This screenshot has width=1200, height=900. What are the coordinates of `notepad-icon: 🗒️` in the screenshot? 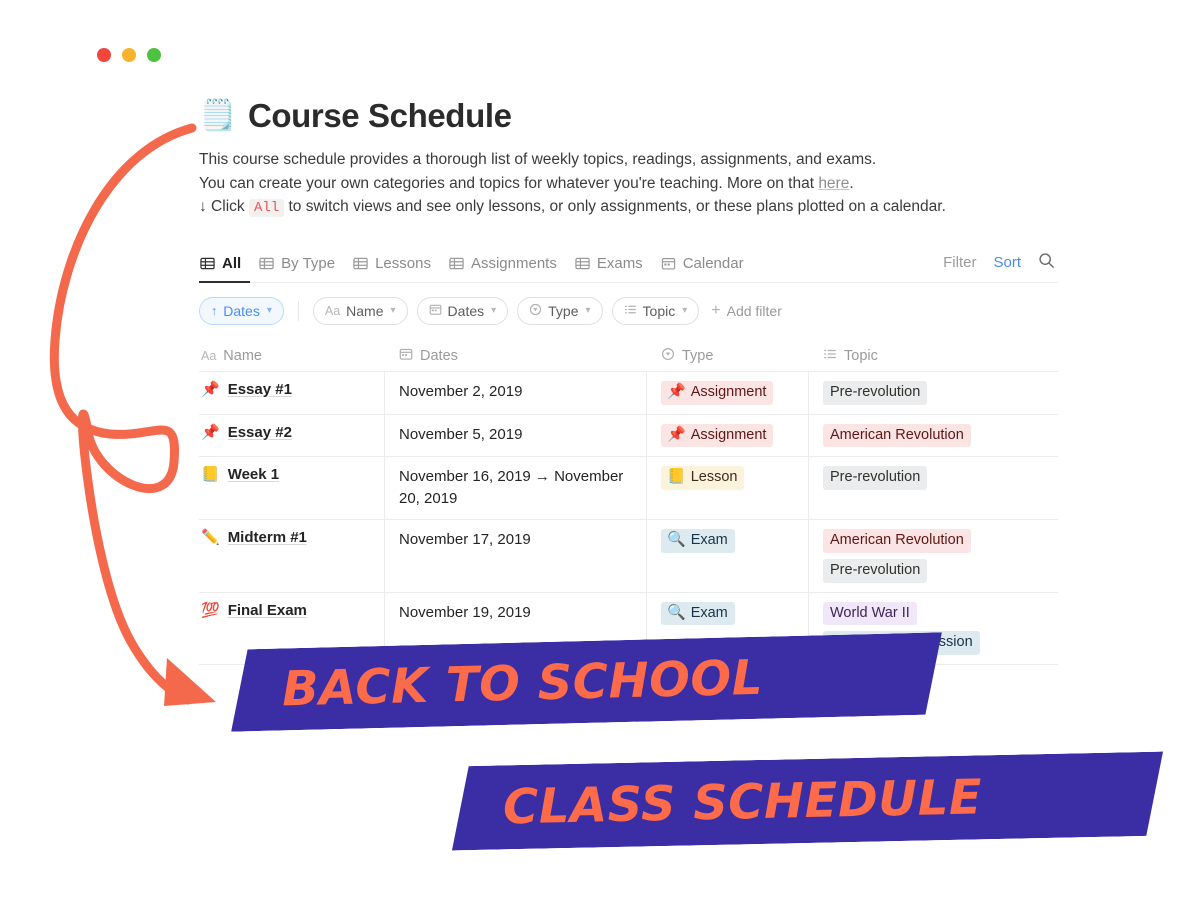 It's located at (217, 116).